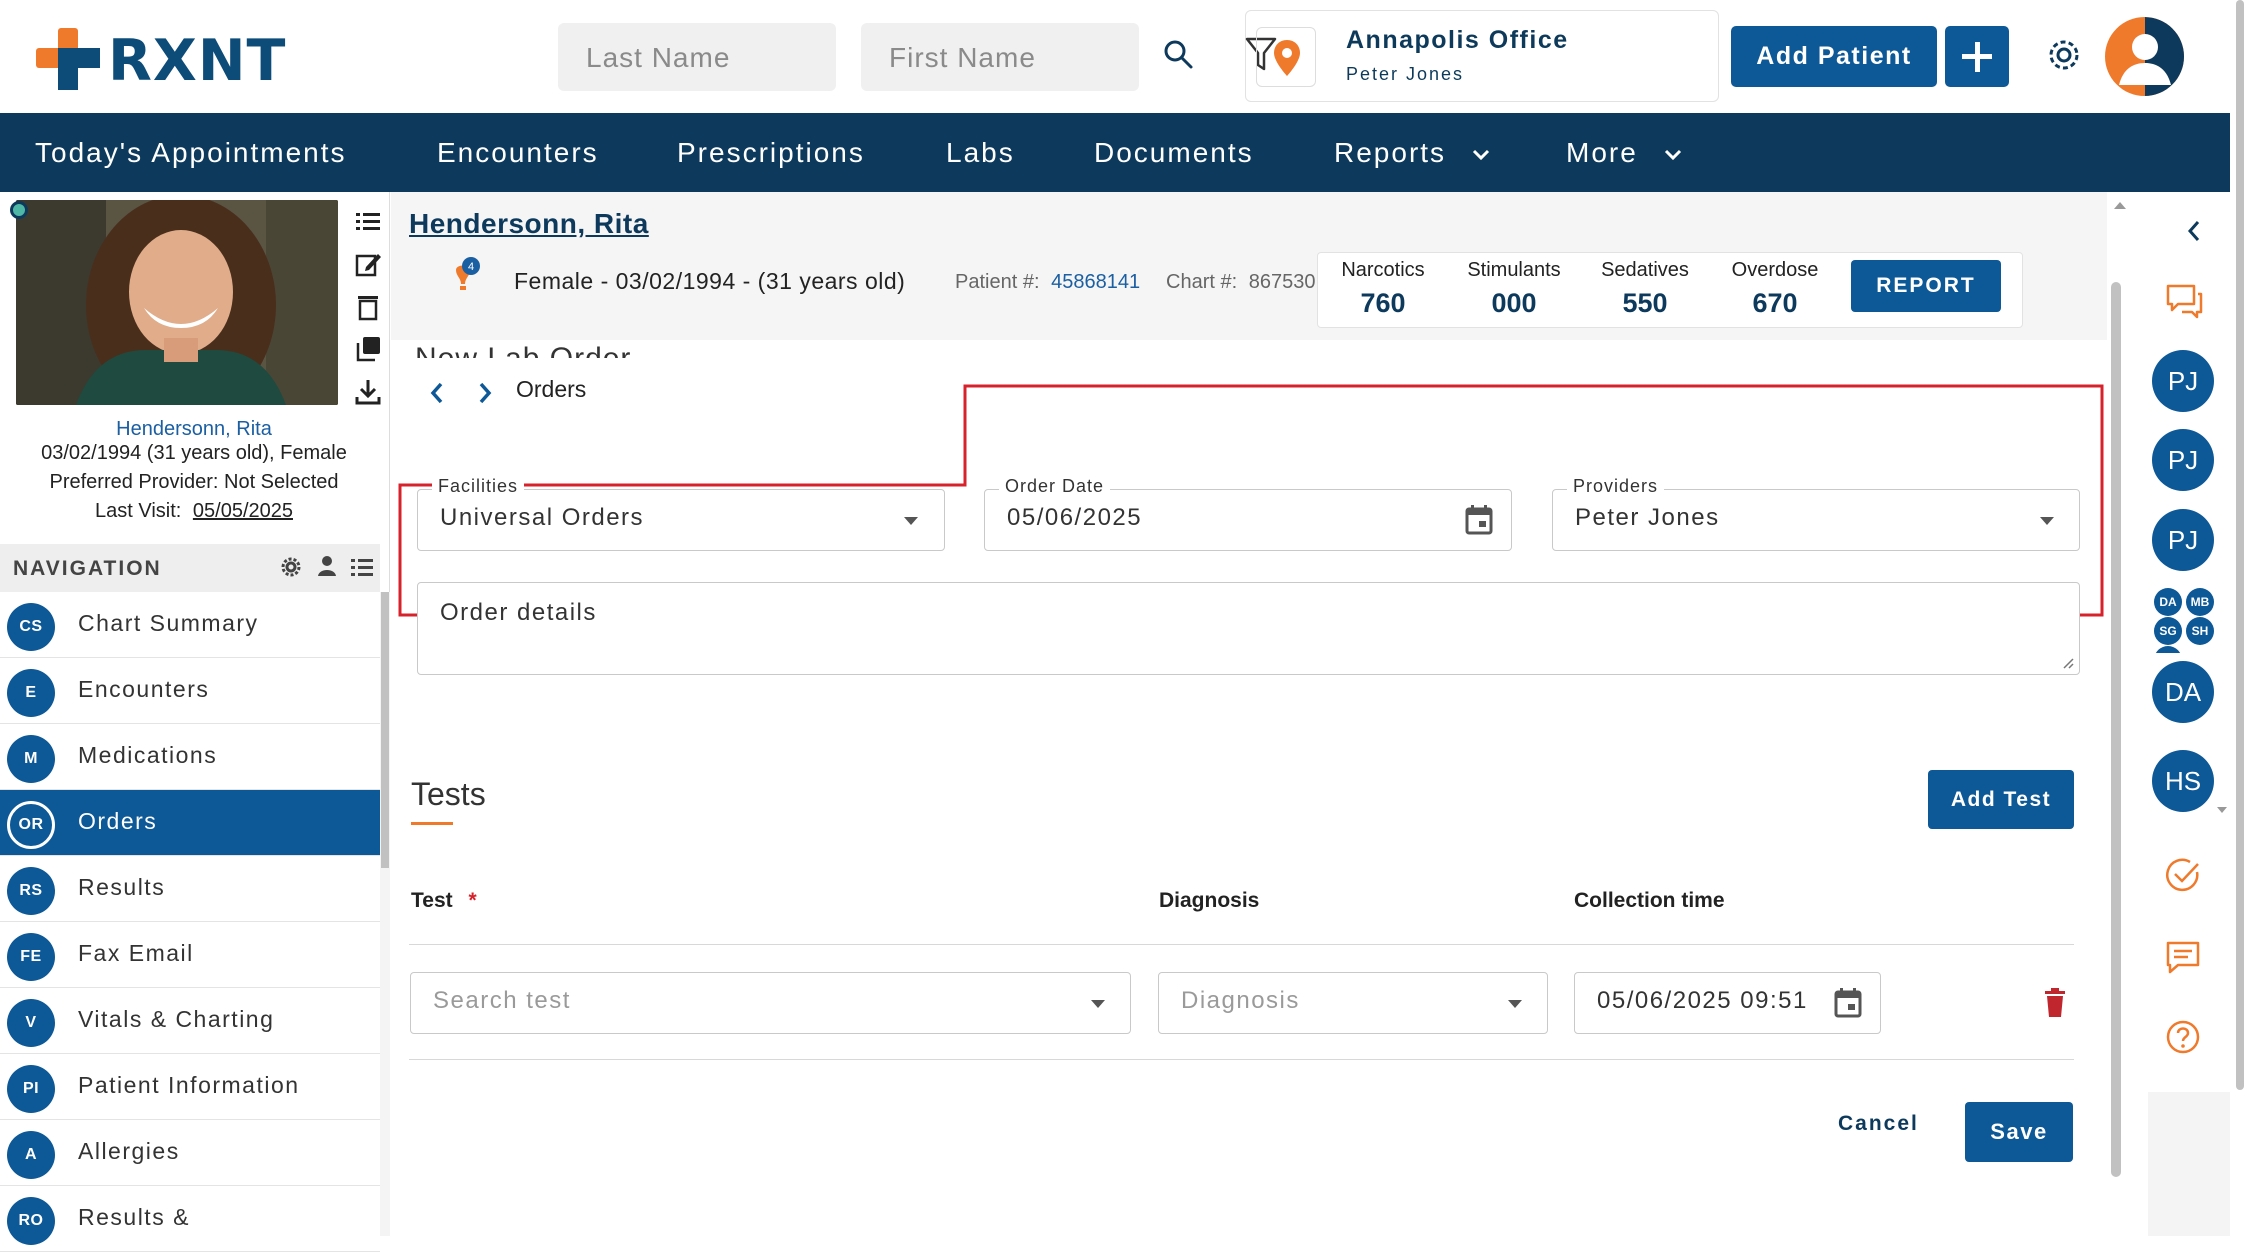 Image resolution: width=2250 pixels, height=1252 pixels. Describe the element at coordinates (190, 1021) in the screenshot. I see `sidebar-item-vitals-charting: V Vitals & Charting` at that location.